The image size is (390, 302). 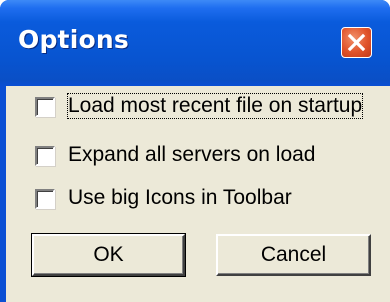 What do you see at coordinates (73, 39) in the screenshot?
I see `dialog-title: Options` at bounding box center [73, 39].